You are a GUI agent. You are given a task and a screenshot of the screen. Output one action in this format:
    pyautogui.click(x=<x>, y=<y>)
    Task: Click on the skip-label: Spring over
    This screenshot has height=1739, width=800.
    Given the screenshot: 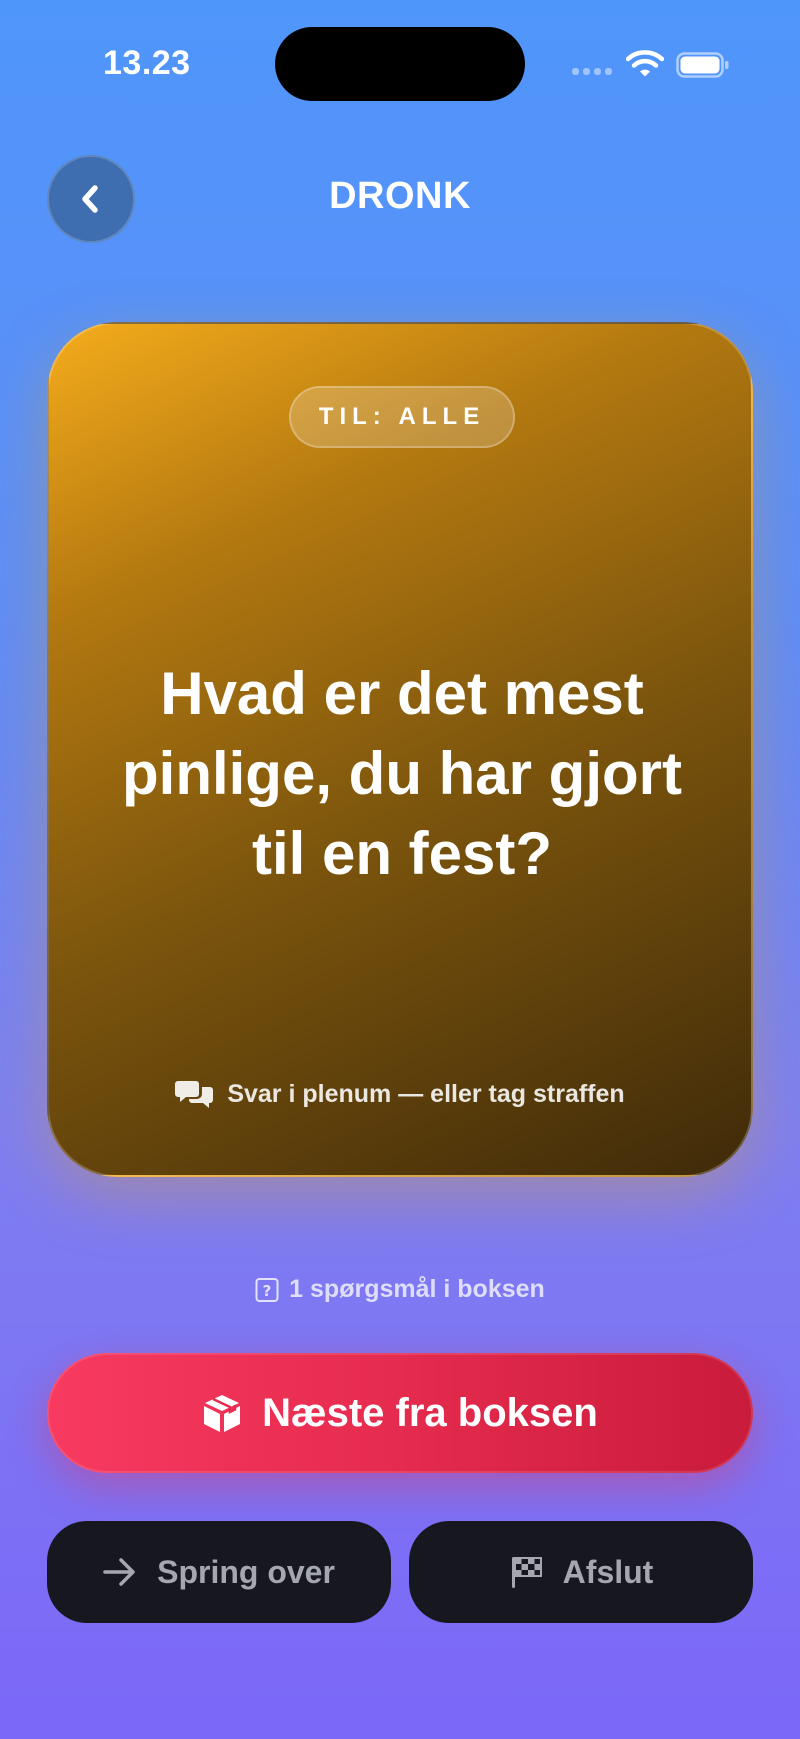 What is the action you would take?
    pyautogui.click(x=246, y=1571)
    